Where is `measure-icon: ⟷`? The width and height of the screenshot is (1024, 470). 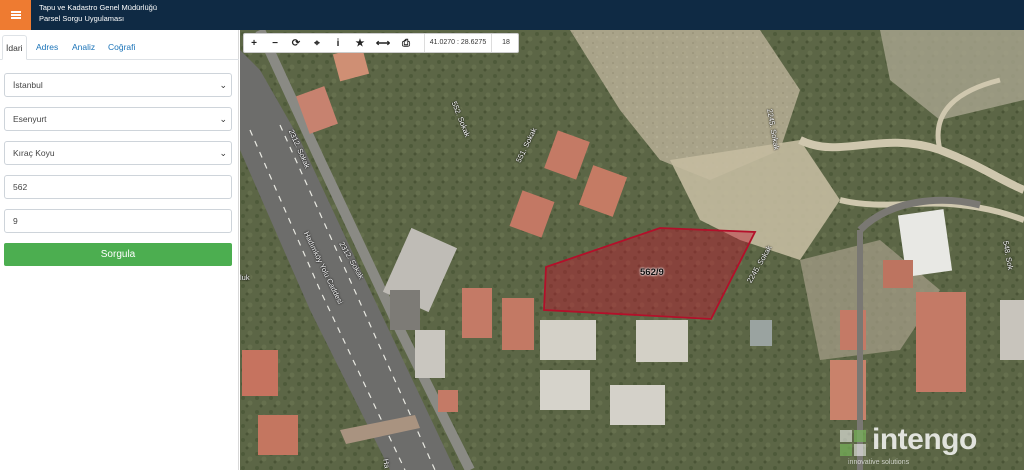 measure-icon: ⟷ is located at coordinates (383, 44).